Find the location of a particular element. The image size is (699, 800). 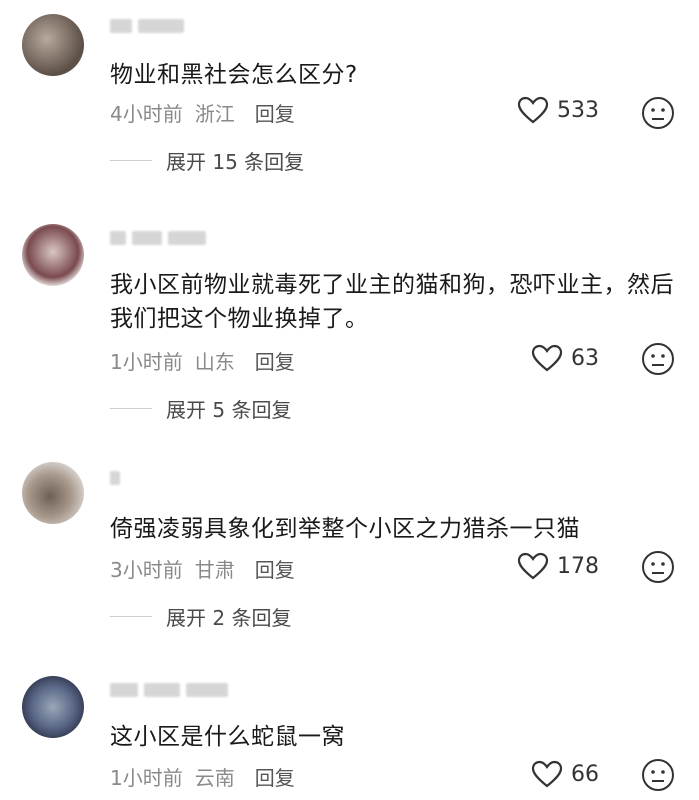

like-button: 533 is located at coordinates (558, 110).